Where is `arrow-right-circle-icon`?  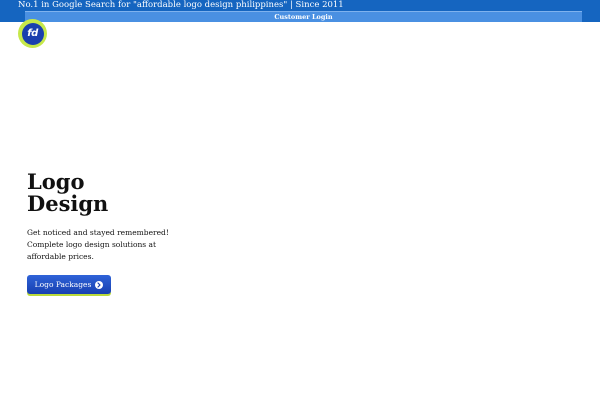
arrow-right-circle-icon is located at coordinates (99, 284).